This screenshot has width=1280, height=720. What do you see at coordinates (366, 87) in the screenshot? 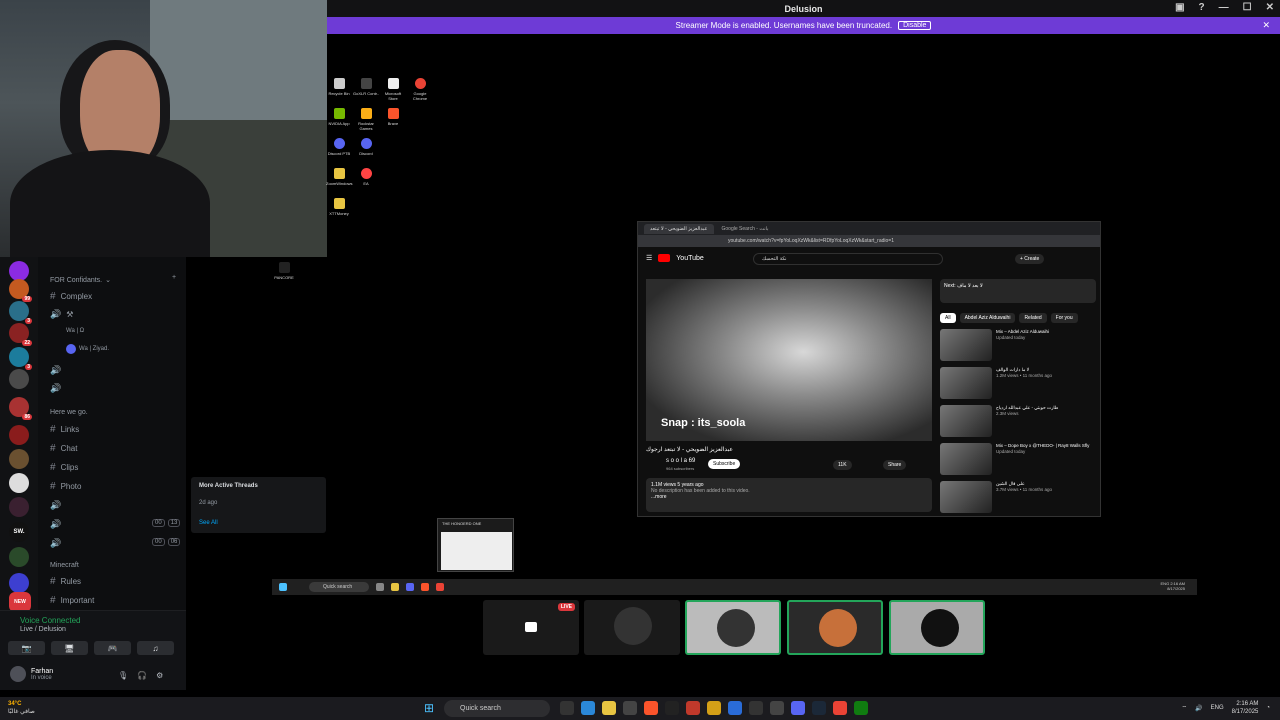
I see `desktop-icon: GoXLR Contr..` at bounding box center [366, 87].